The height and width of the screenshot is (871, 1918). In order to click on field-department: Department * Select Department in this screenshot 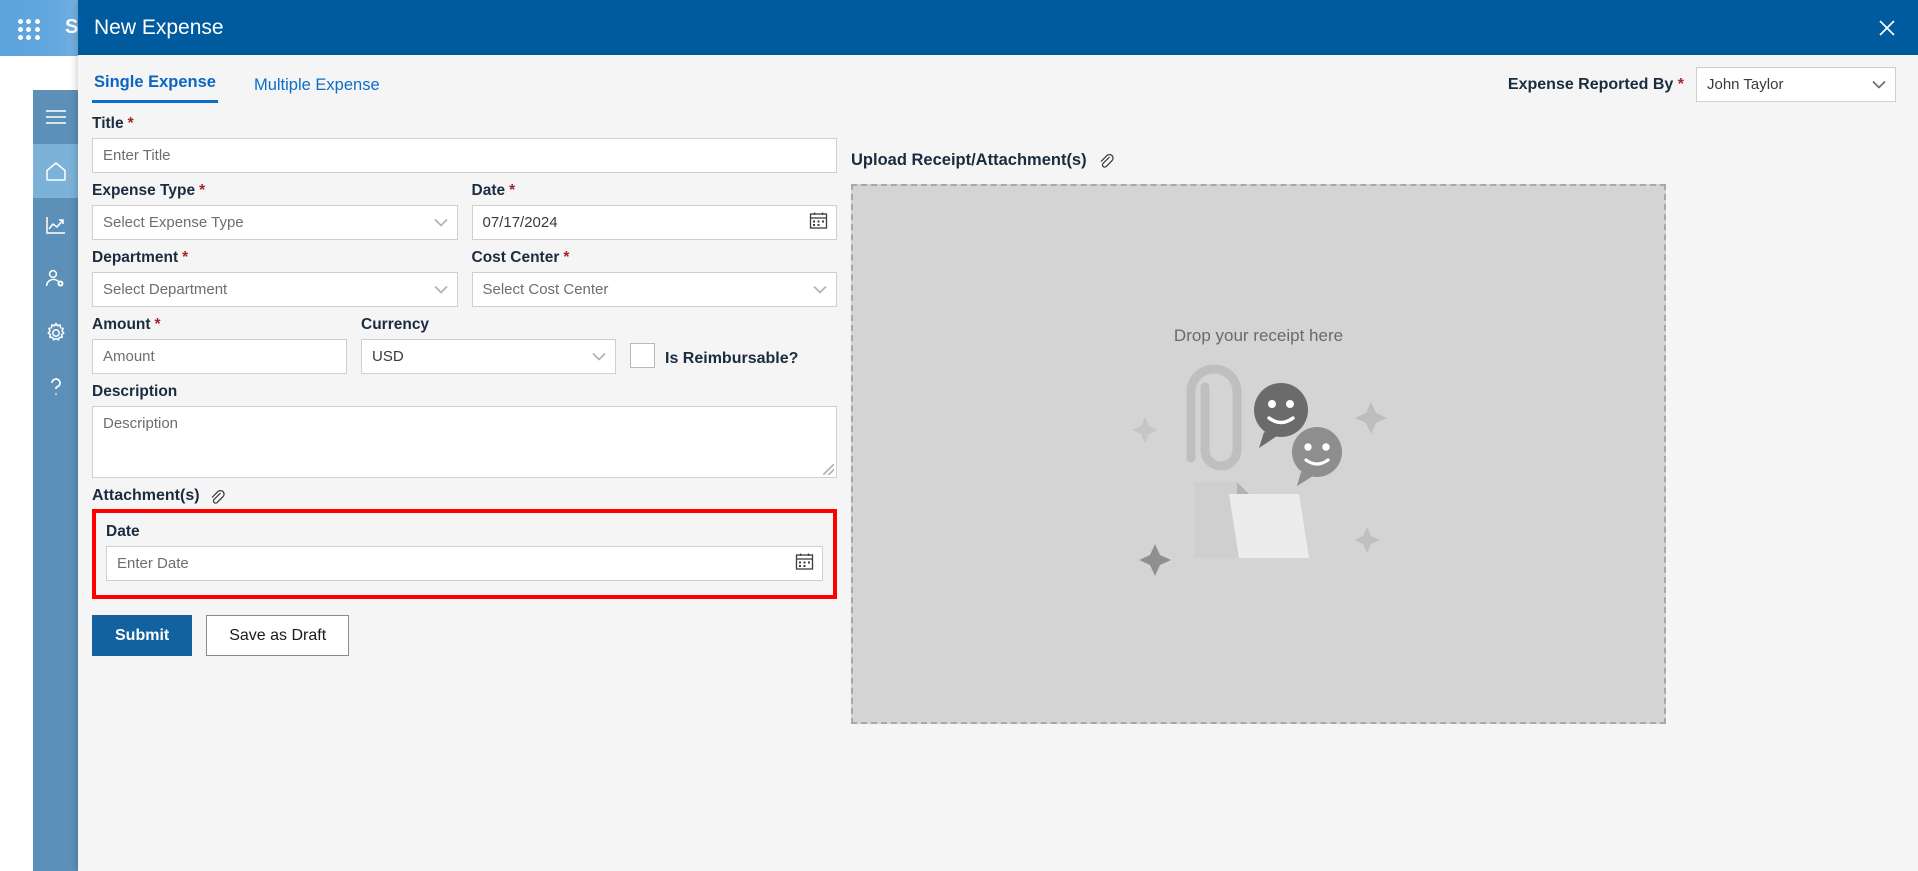, I will do `click(275, 278)`.